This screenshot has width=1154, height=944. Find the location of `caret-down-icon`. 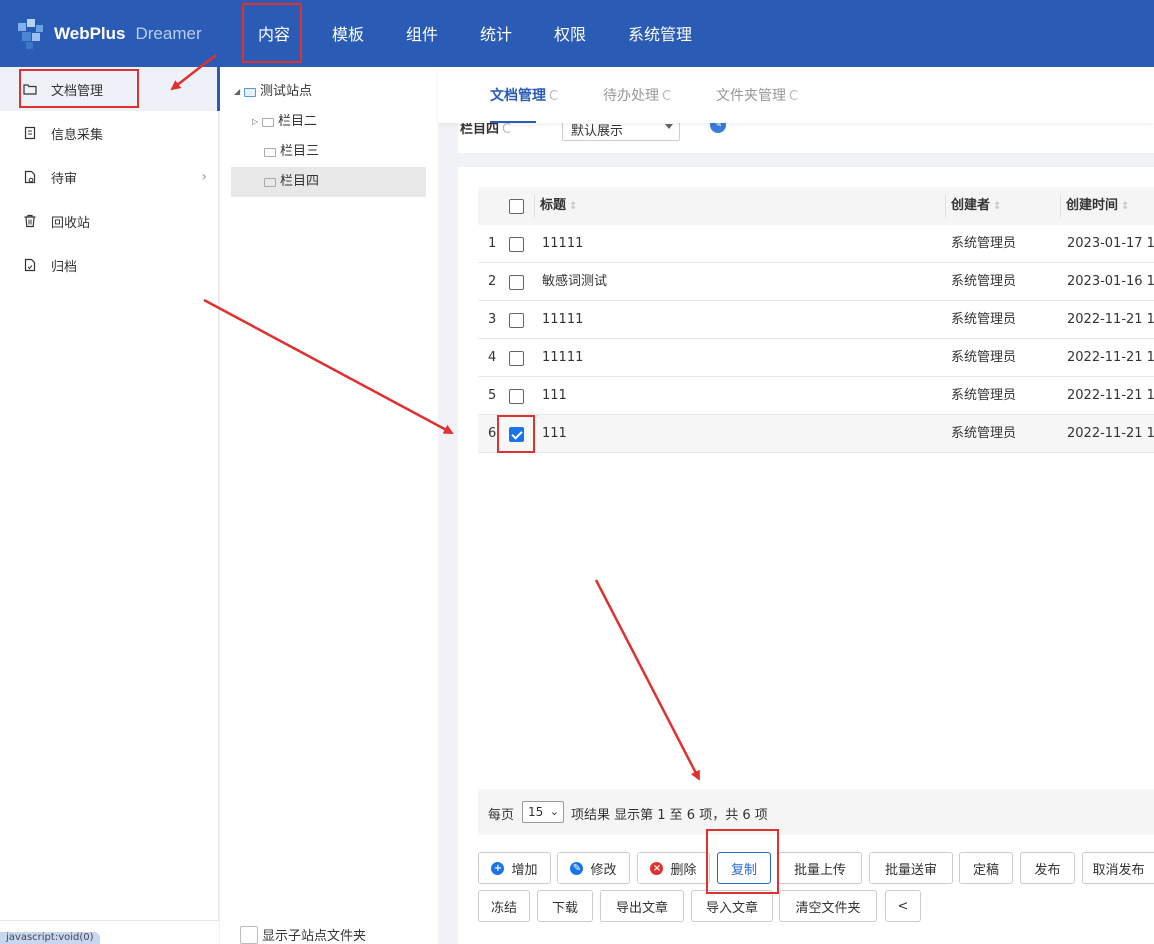

caret-down-icon is located at coordinates (669, 126).